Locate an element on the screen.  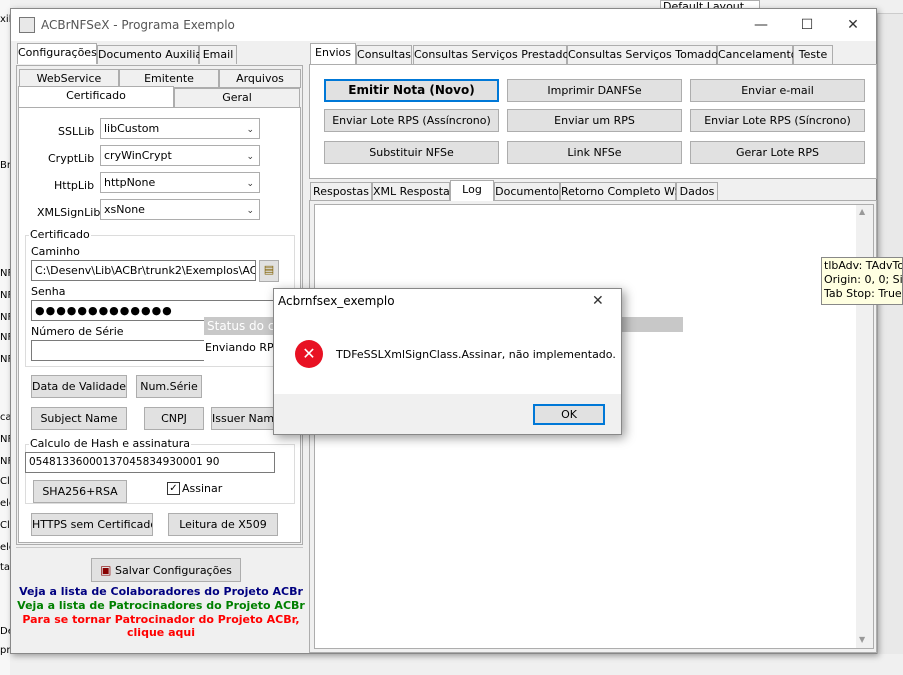
lib-combo: httpNone ⌄ is located at coordinates (180, 182).